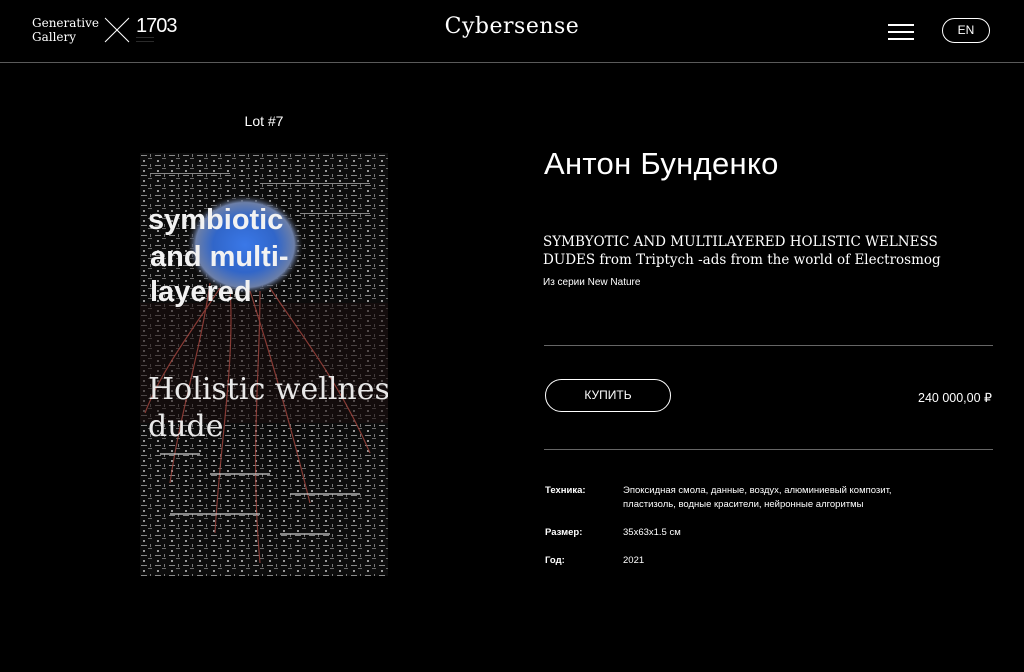 This screenshot has width=1024, height=672. Describe the element at coordinates (145, 41) in the screenshot. I see `logo-fineprint: ——————` at that location.